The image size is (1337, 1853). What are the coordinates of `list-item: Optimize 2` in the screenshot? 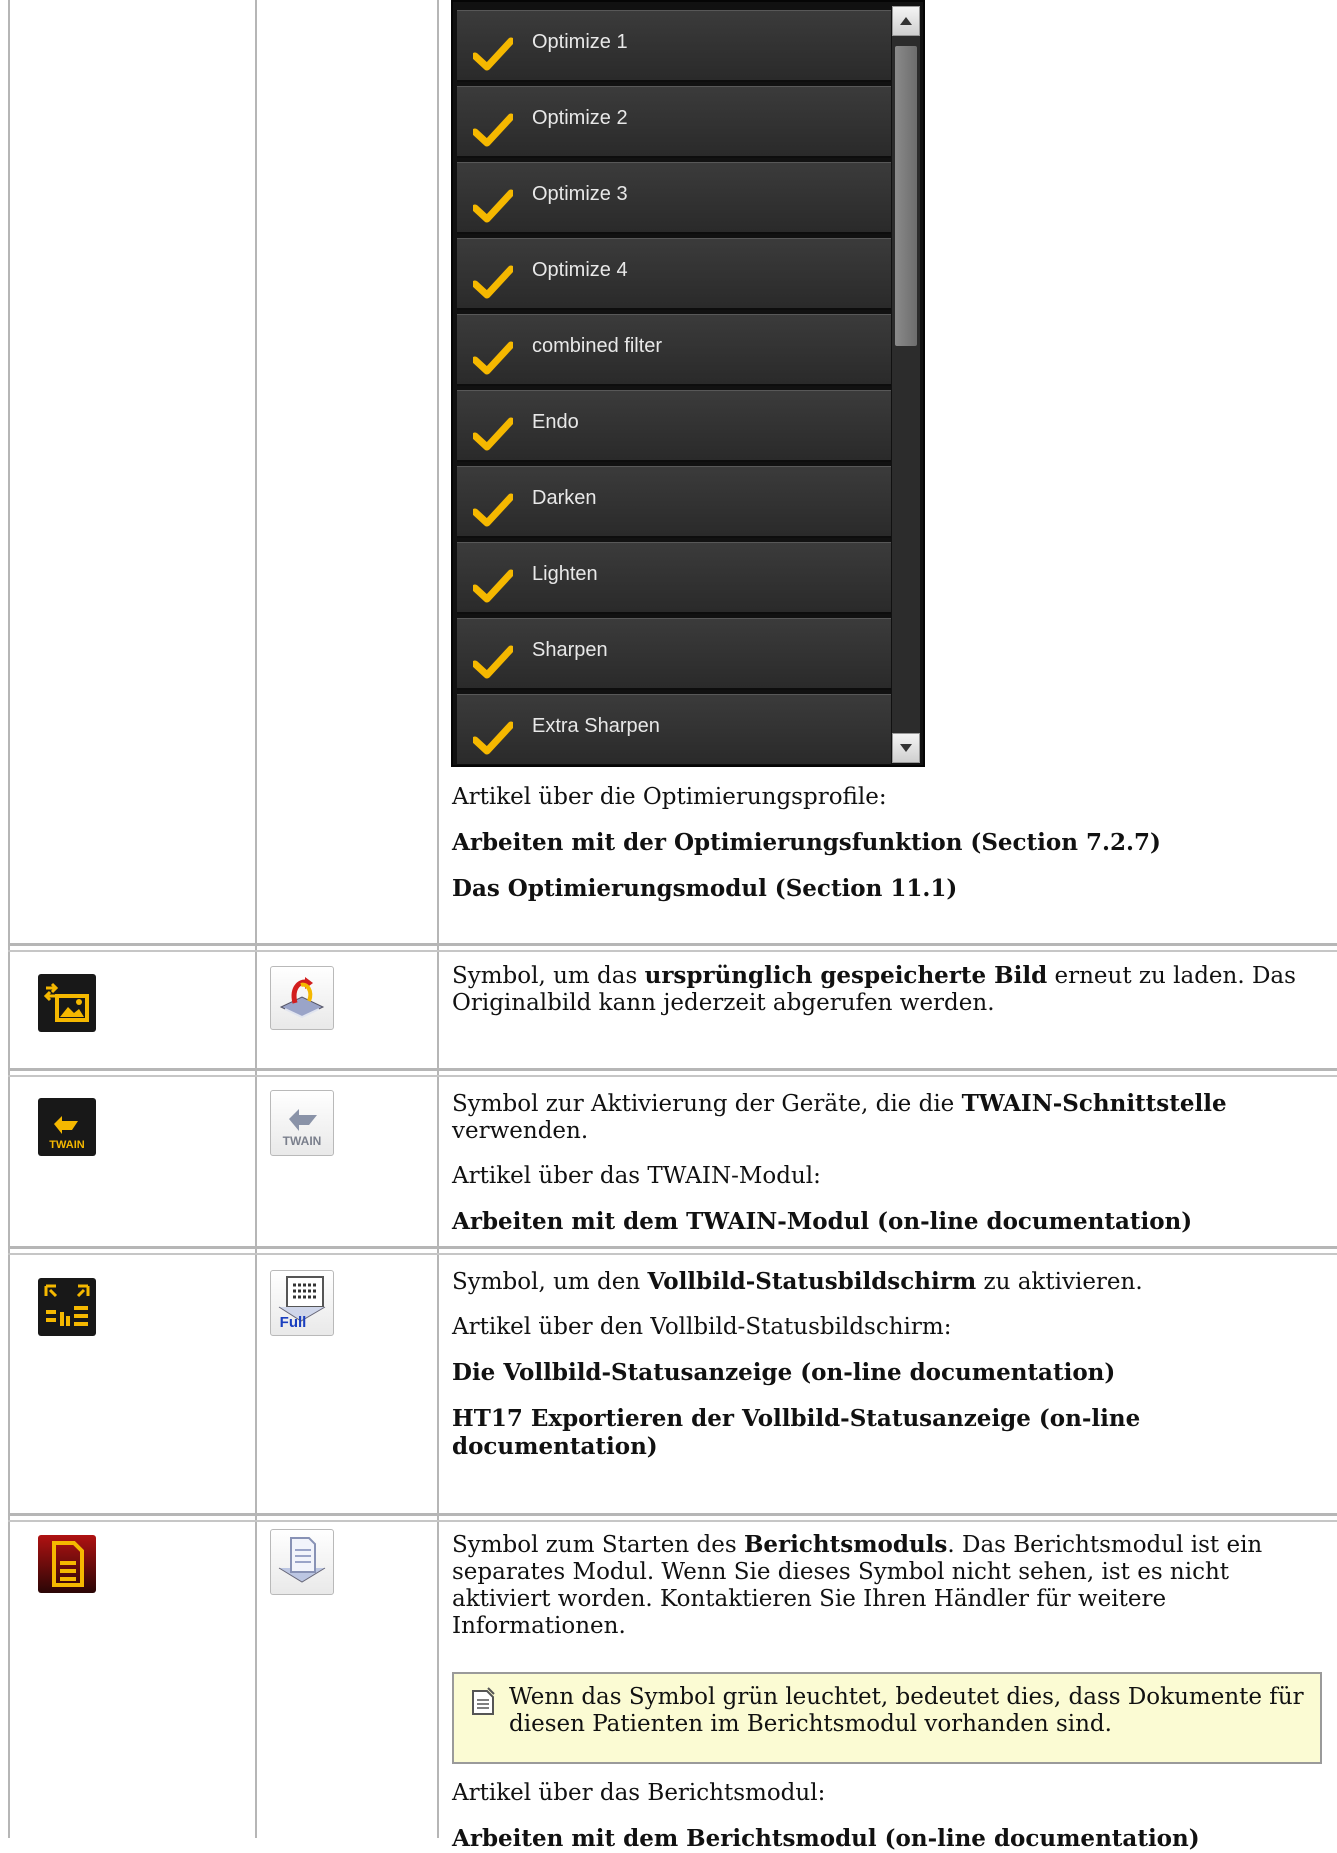 It's located at (674, 122).